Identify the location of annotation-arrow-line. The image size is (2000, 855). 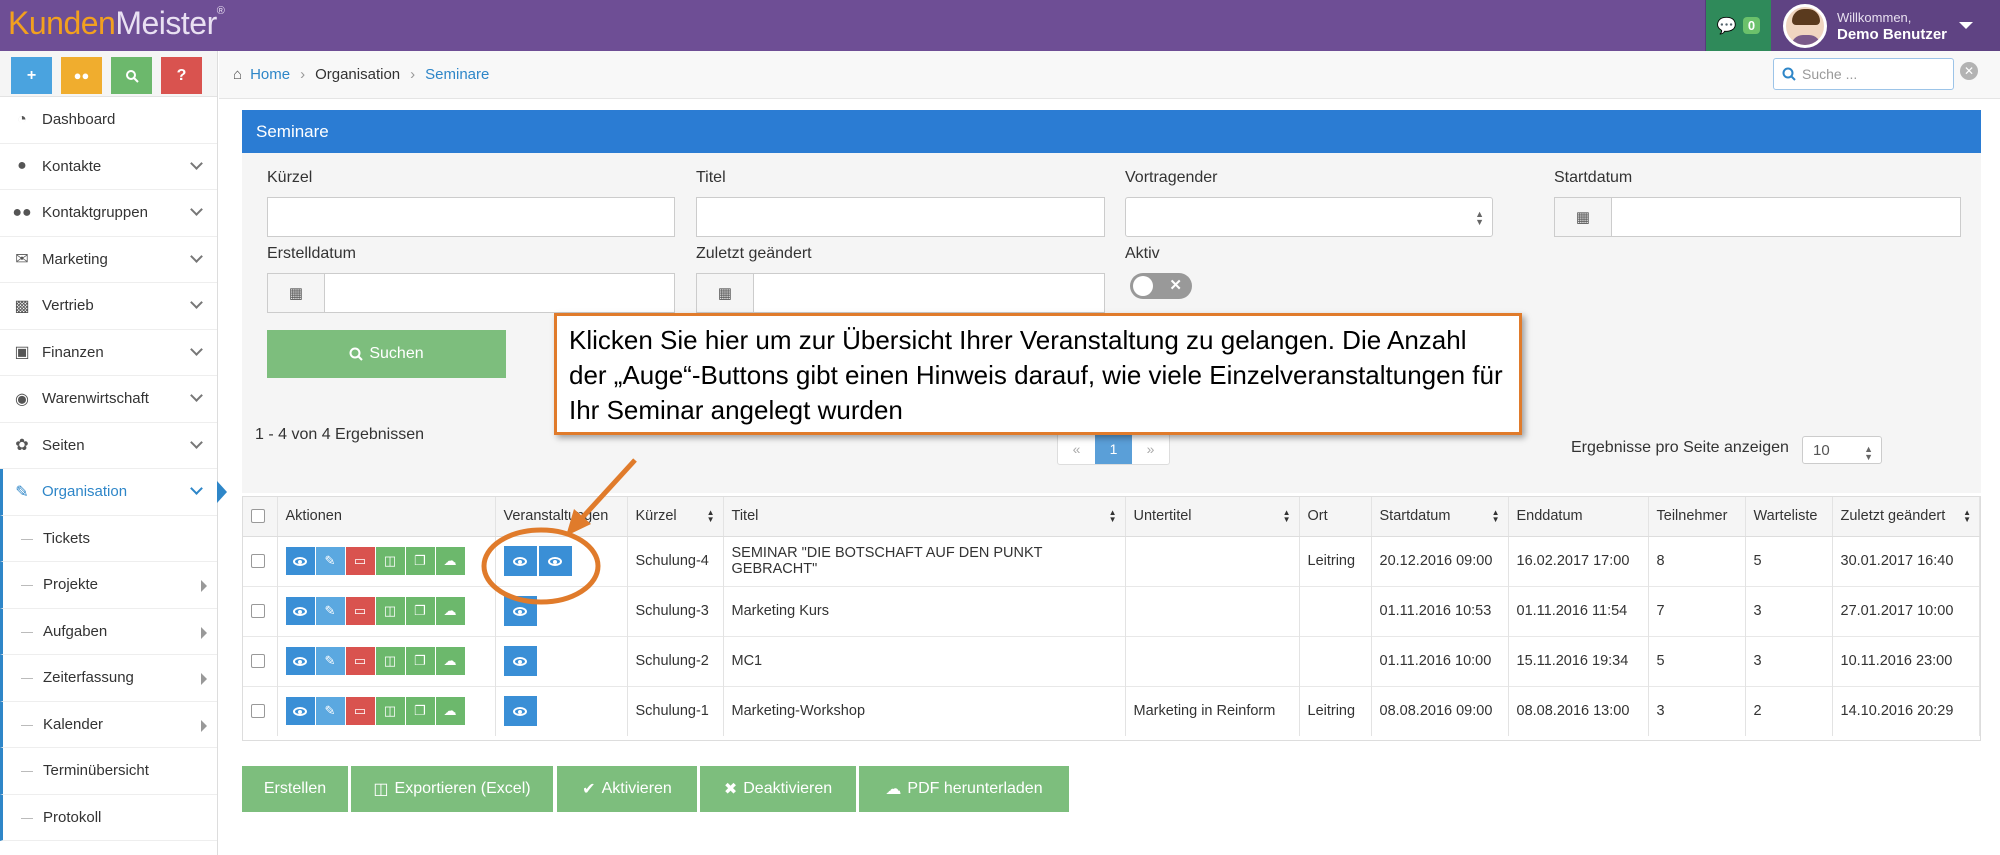
(608, 489).